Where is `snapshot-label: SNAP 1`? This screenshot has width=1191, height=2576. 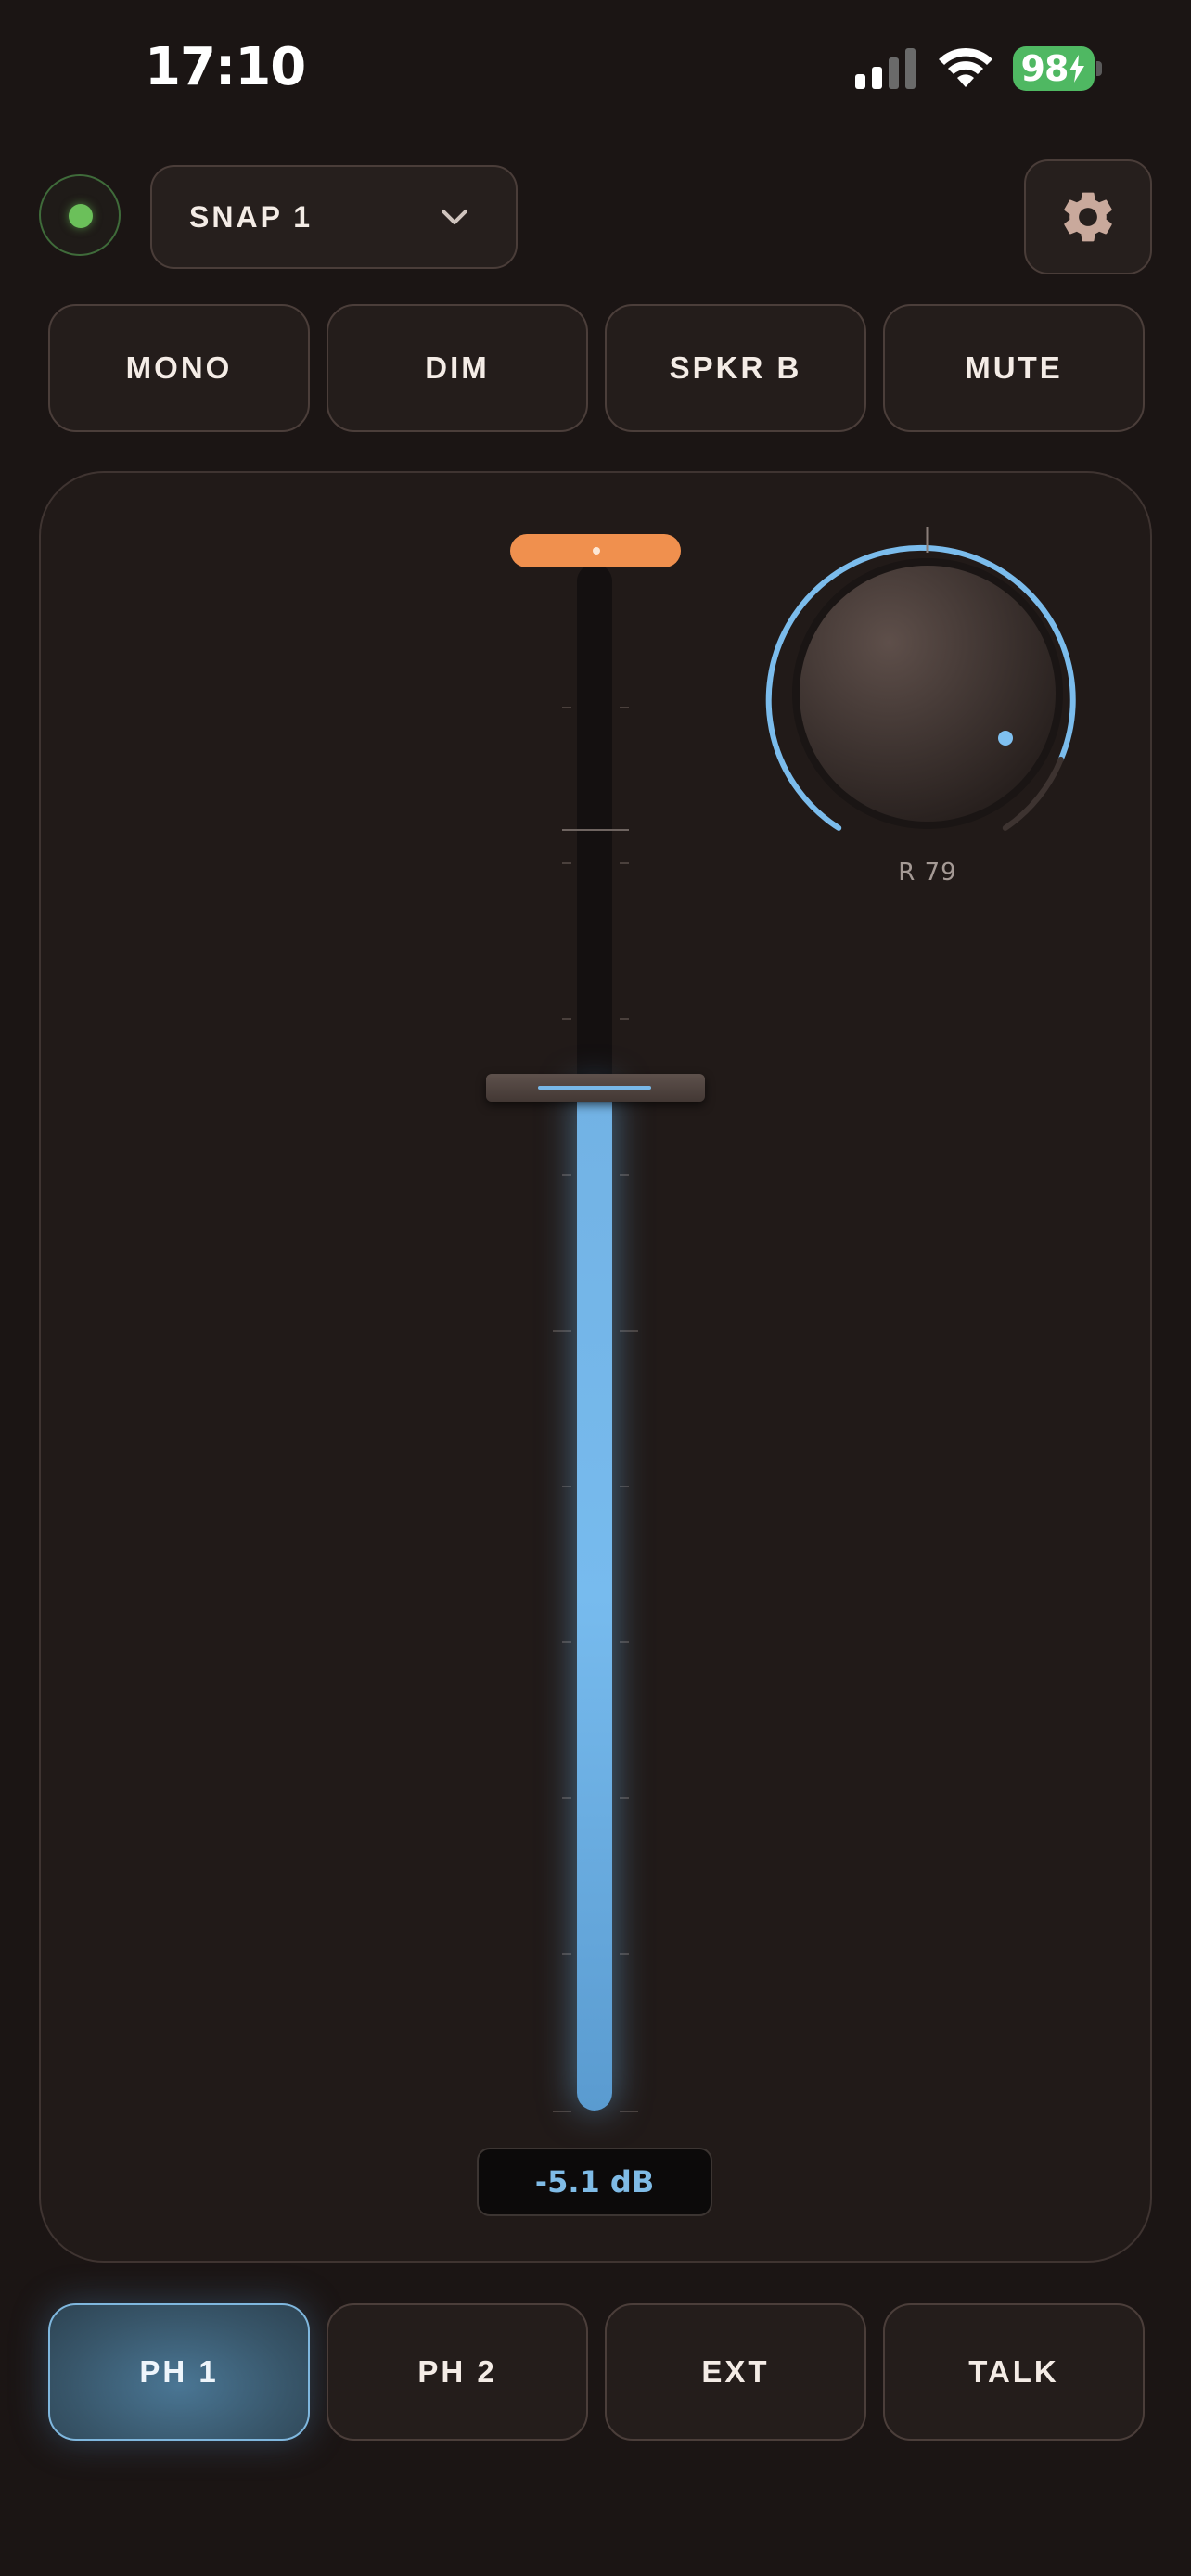
snapshot-label: SNAP 1 is located at coordinates (251, 217).